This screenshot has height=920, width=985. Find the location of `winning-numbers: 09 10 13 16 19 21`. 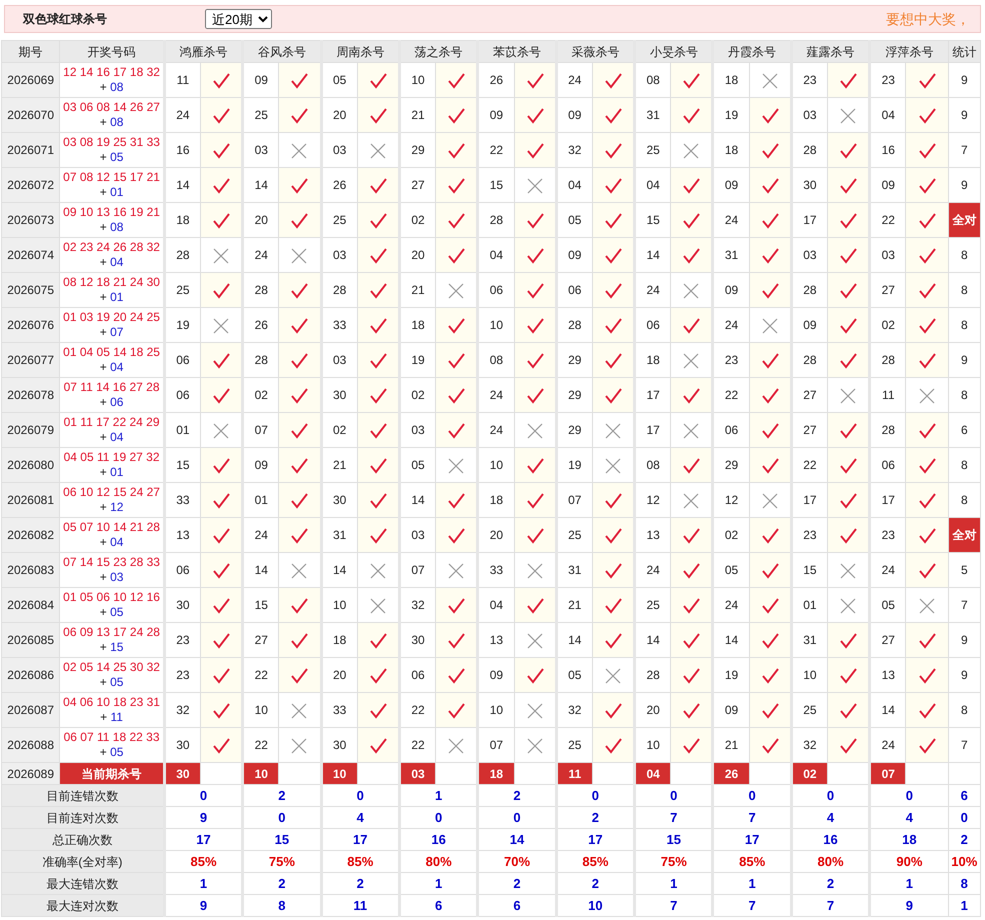

winning-numbers: 09 10 13 16 19 21 is located at coordinates (111, 212).